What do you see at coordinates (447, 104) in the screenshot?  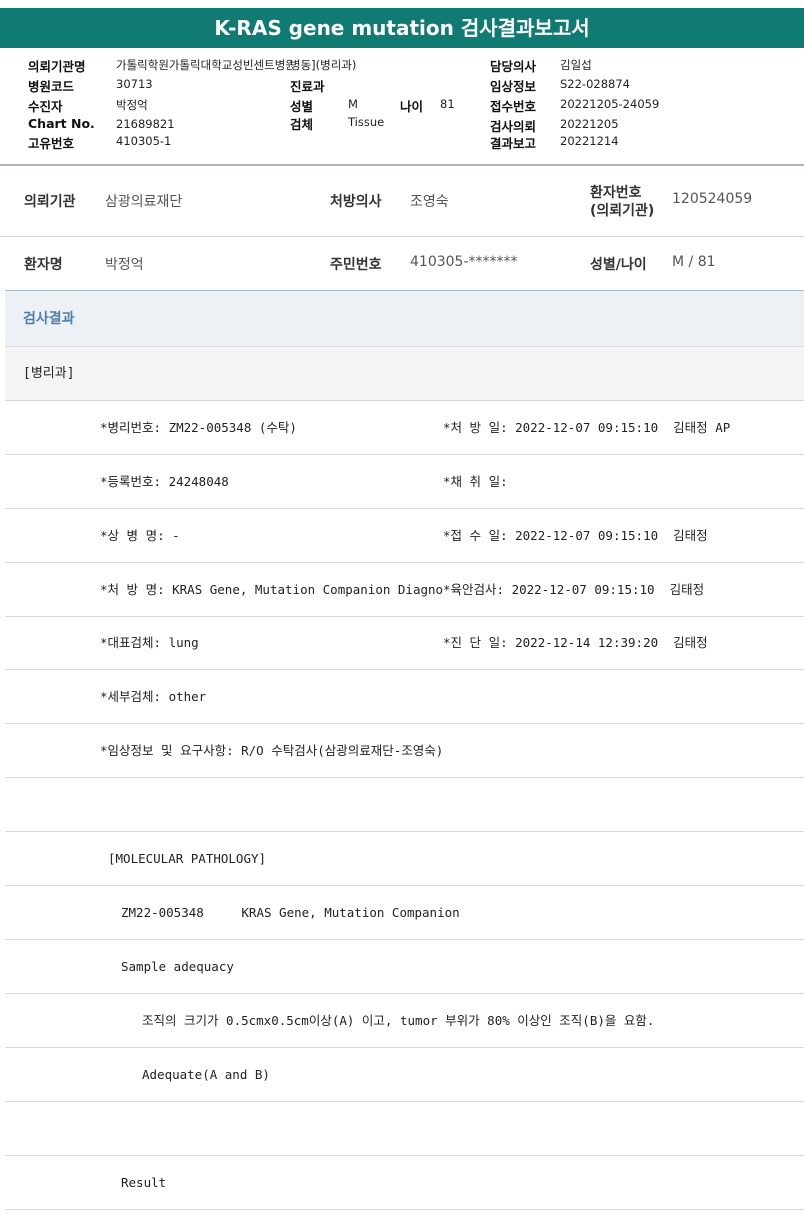 I see `age-value: 81` at bounding box center [447, 104].